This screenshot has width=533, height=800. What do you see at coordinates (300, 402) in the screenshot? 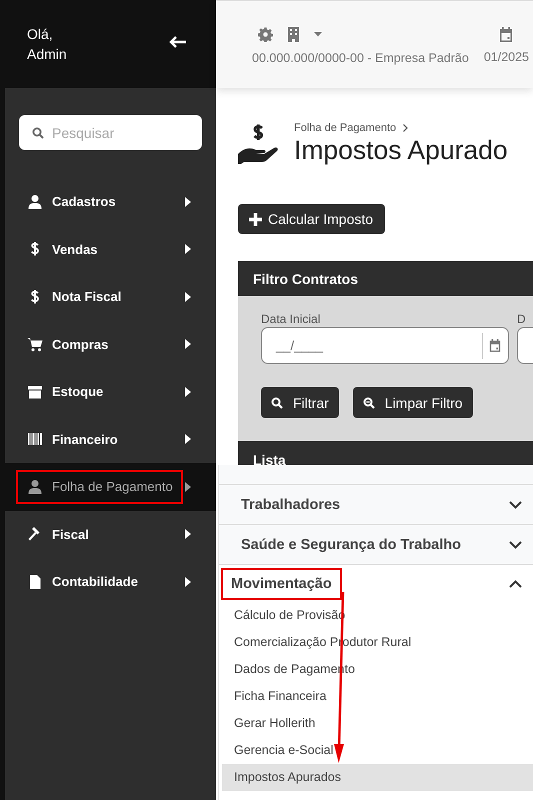
I see `filter-button: Filtrar` at bounding box center [300, 402].